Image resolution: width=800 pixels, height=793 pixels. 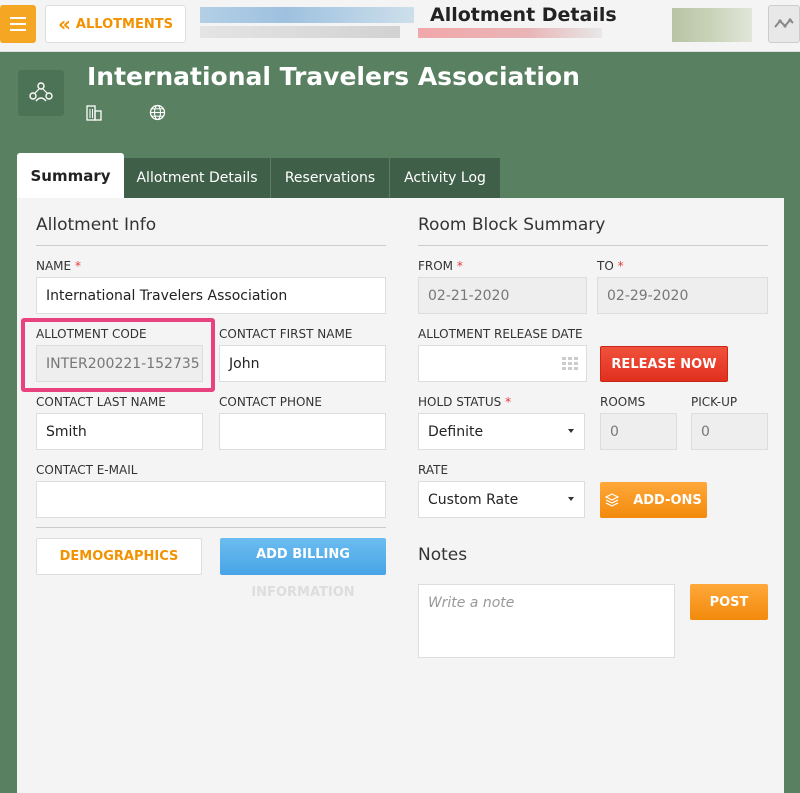 I want to click on add-billing-button: ADD BILLING, so click(x=303, y=556).